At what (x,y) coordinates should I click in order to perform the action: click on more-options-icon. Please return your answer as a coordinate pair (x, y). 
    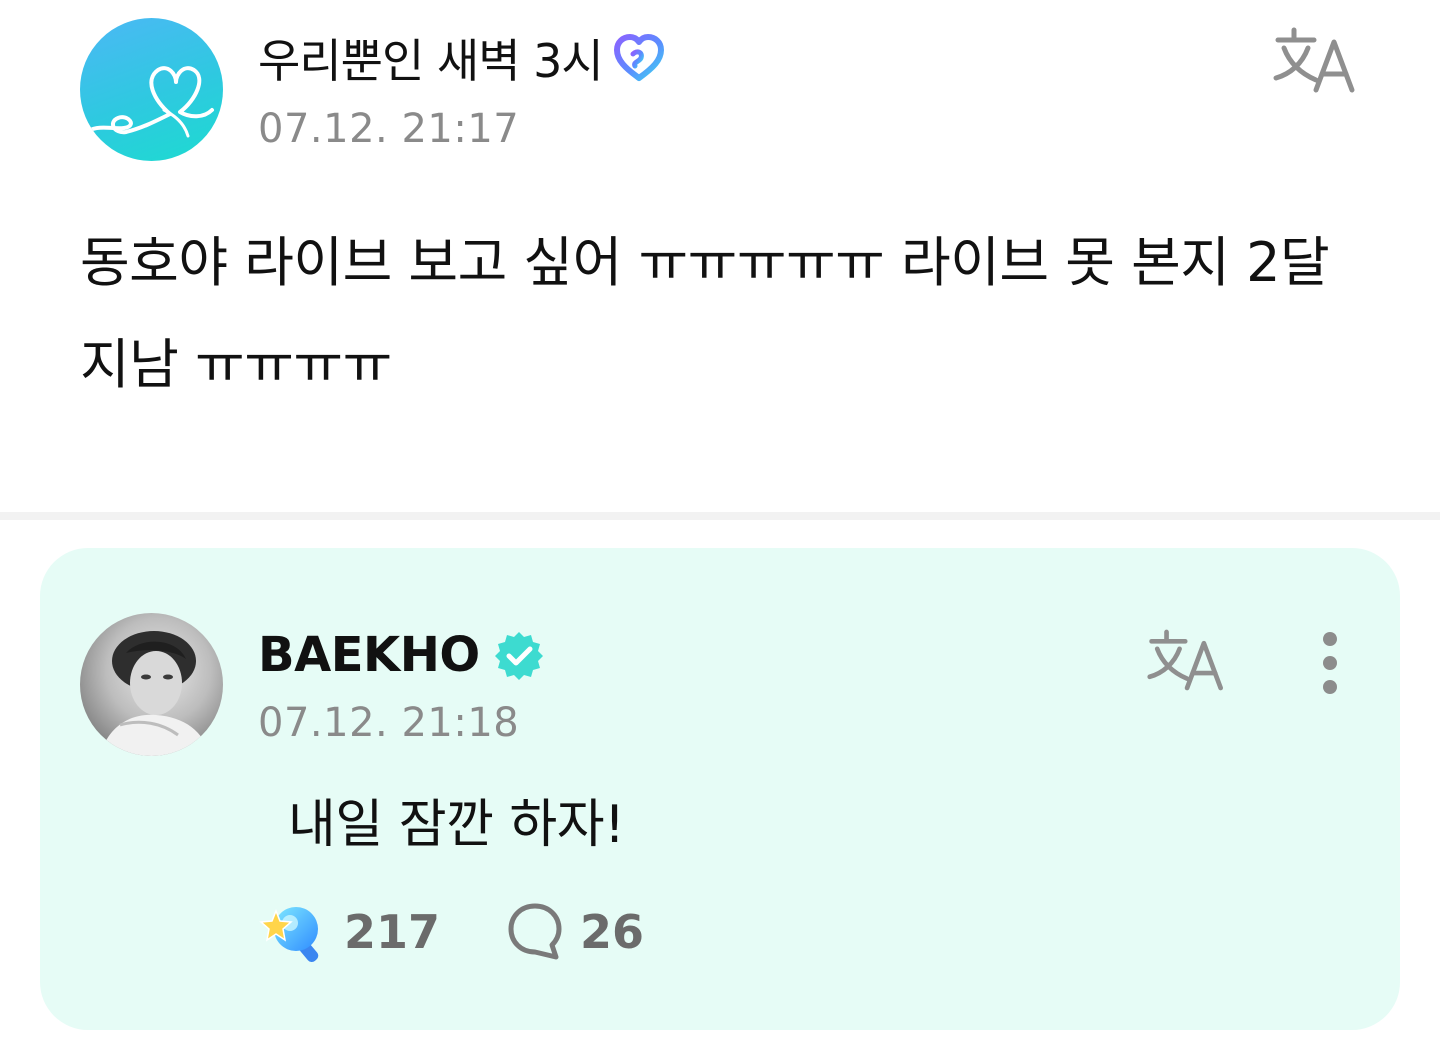
    Looking at the image, I should click on (1330, 663).